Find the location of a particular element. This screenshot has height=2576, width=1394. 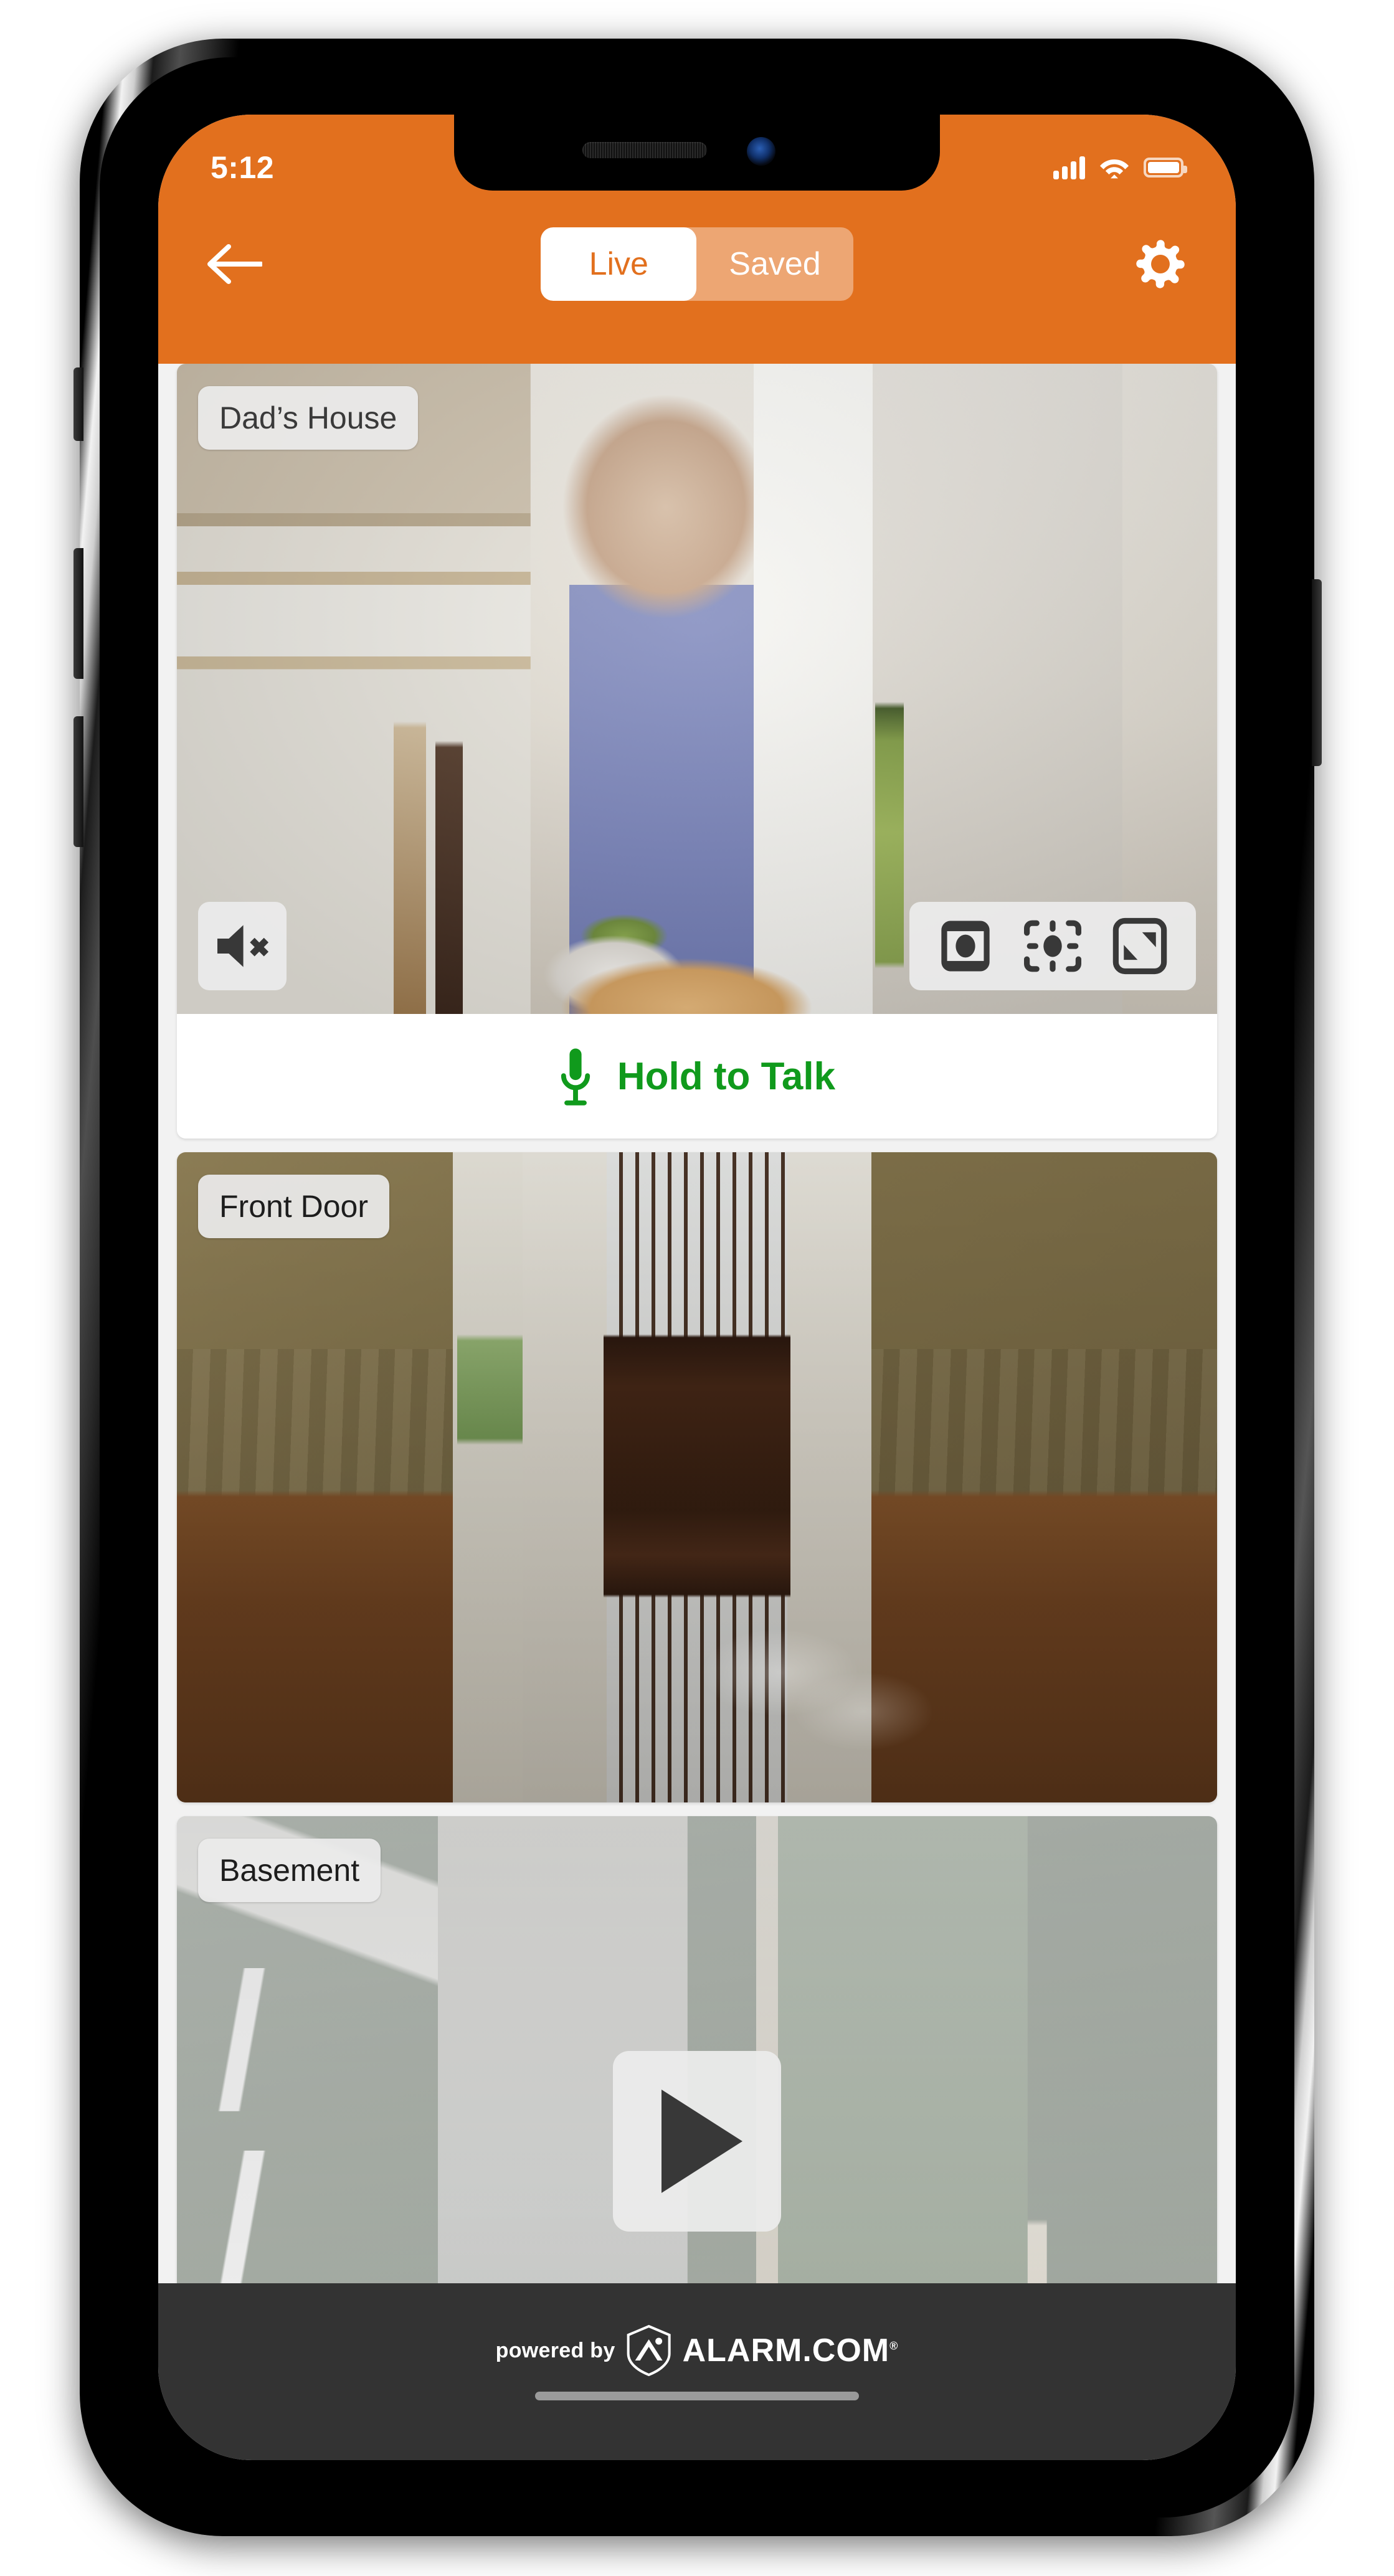

status-time: 5:12 is located at coordinates (243, 168).